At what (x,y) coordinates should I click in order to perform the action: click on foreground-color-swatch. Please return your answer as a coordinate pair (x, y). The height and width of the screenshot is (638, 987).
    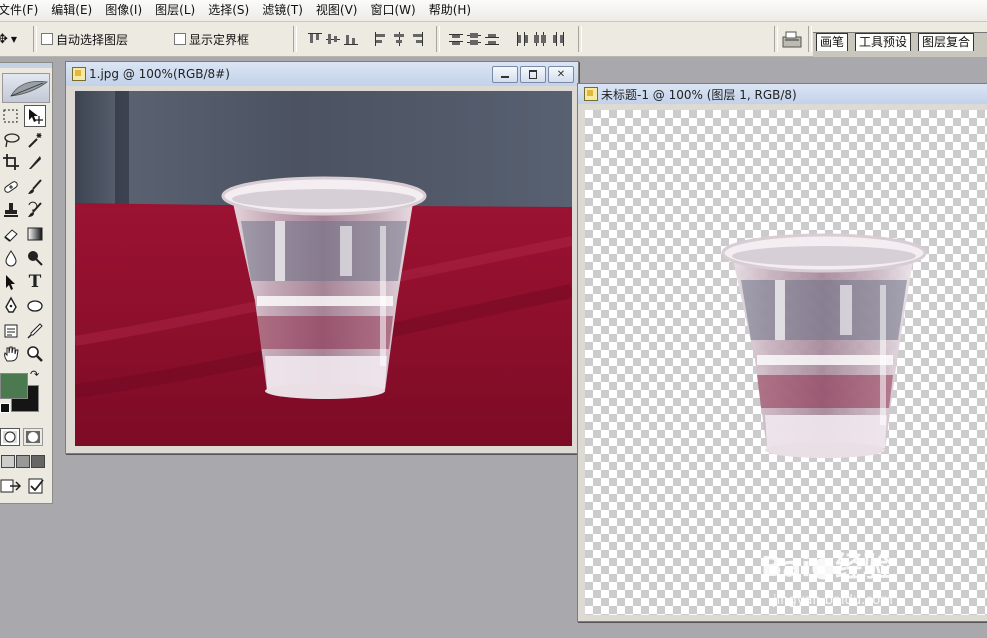
    Looking at the image, I should click on (14, 386).